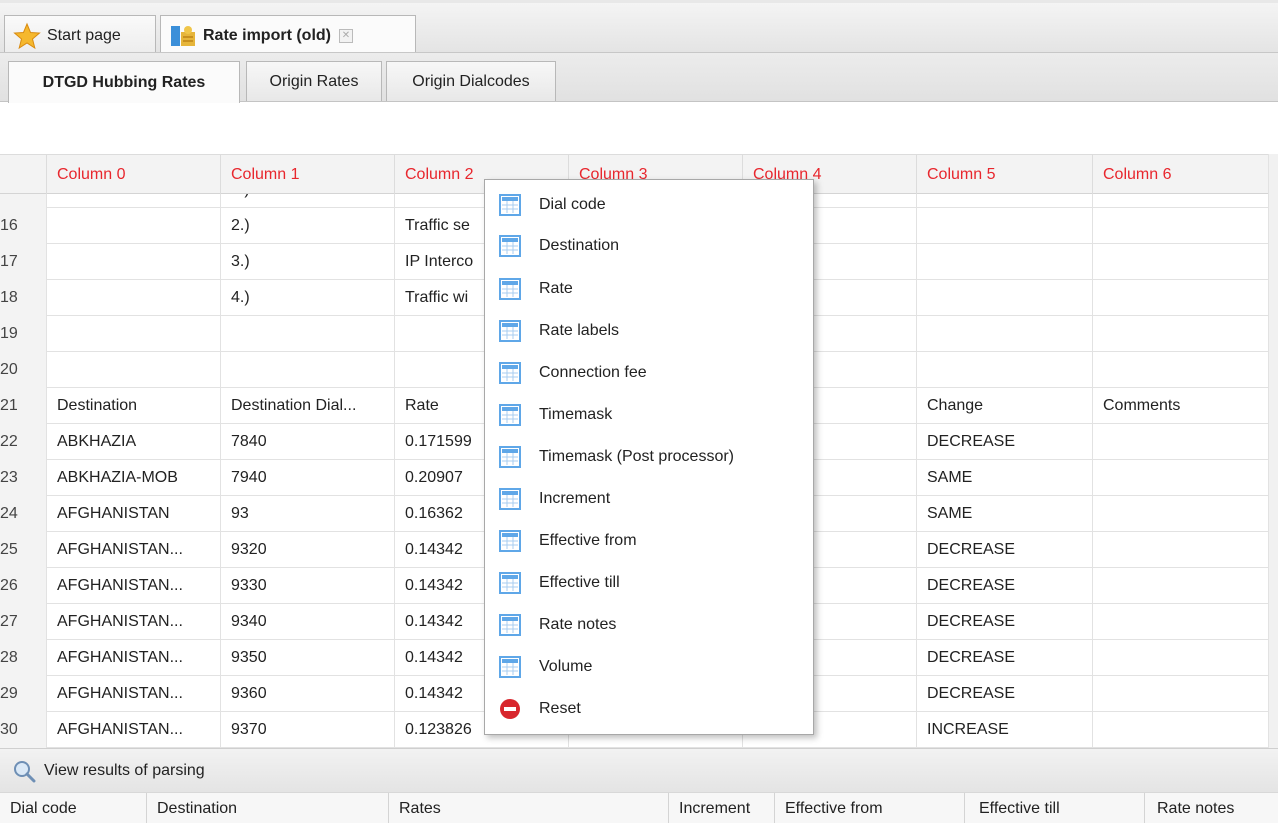 This screenshot has height=823, width=1278. Describe the element at coordinates (528, 808) in the screenshot. I see `results-column-rates: Rates` at that location.